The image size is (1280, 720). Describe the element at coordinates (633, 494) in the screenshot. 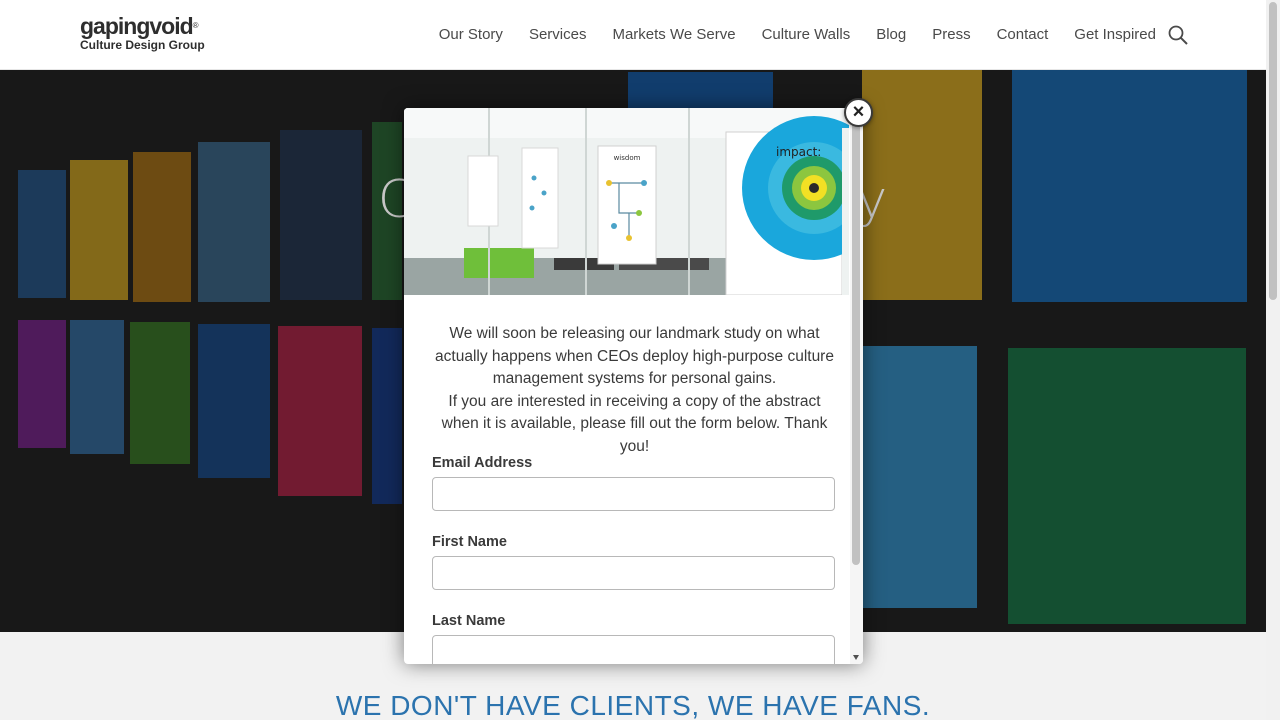

I see `email-field` at that location.